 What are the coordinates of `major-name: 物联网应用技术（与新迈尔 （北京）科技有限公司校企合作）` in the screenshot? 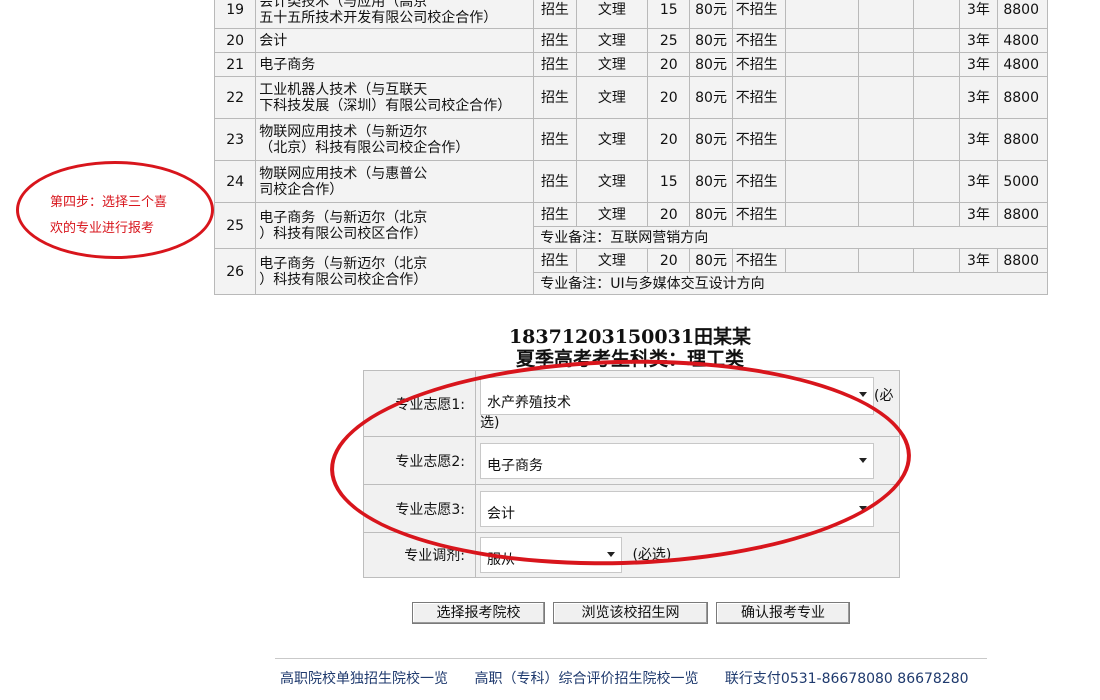 It's located at (395, 139).